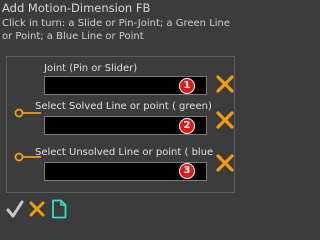 The width and height of the screenshot is (320, 240). I want to click on clear-unsolved-x-icon, so click(225, 163).